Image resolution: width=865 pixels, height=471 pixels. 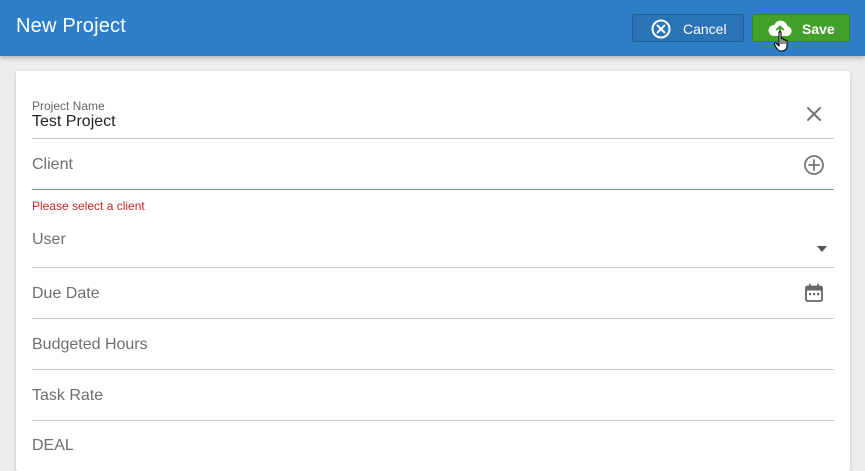 What do you see at coordinates (68, 395) in the screenshot?
I see `task-rate-placeholder: Task Rate` at bounding box center [68, 395].